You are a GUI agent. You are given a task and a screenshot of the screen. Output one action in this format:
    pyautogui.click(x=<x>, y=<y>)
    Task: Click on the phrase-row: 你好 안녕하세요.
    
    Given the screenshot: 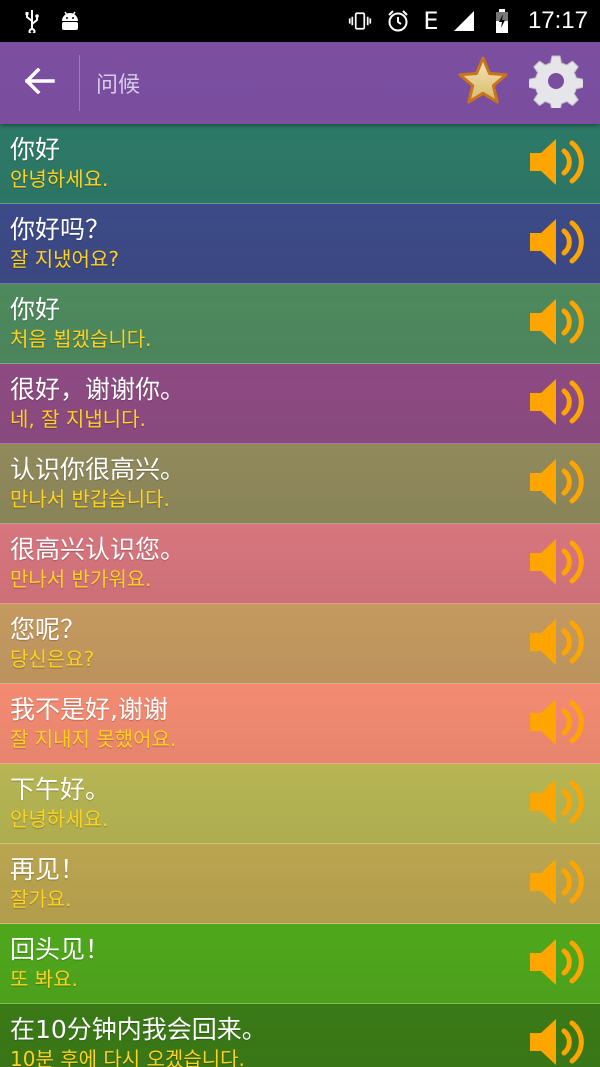 What is the action you would take?
    pyautogui.click(x=300, y=164)
    